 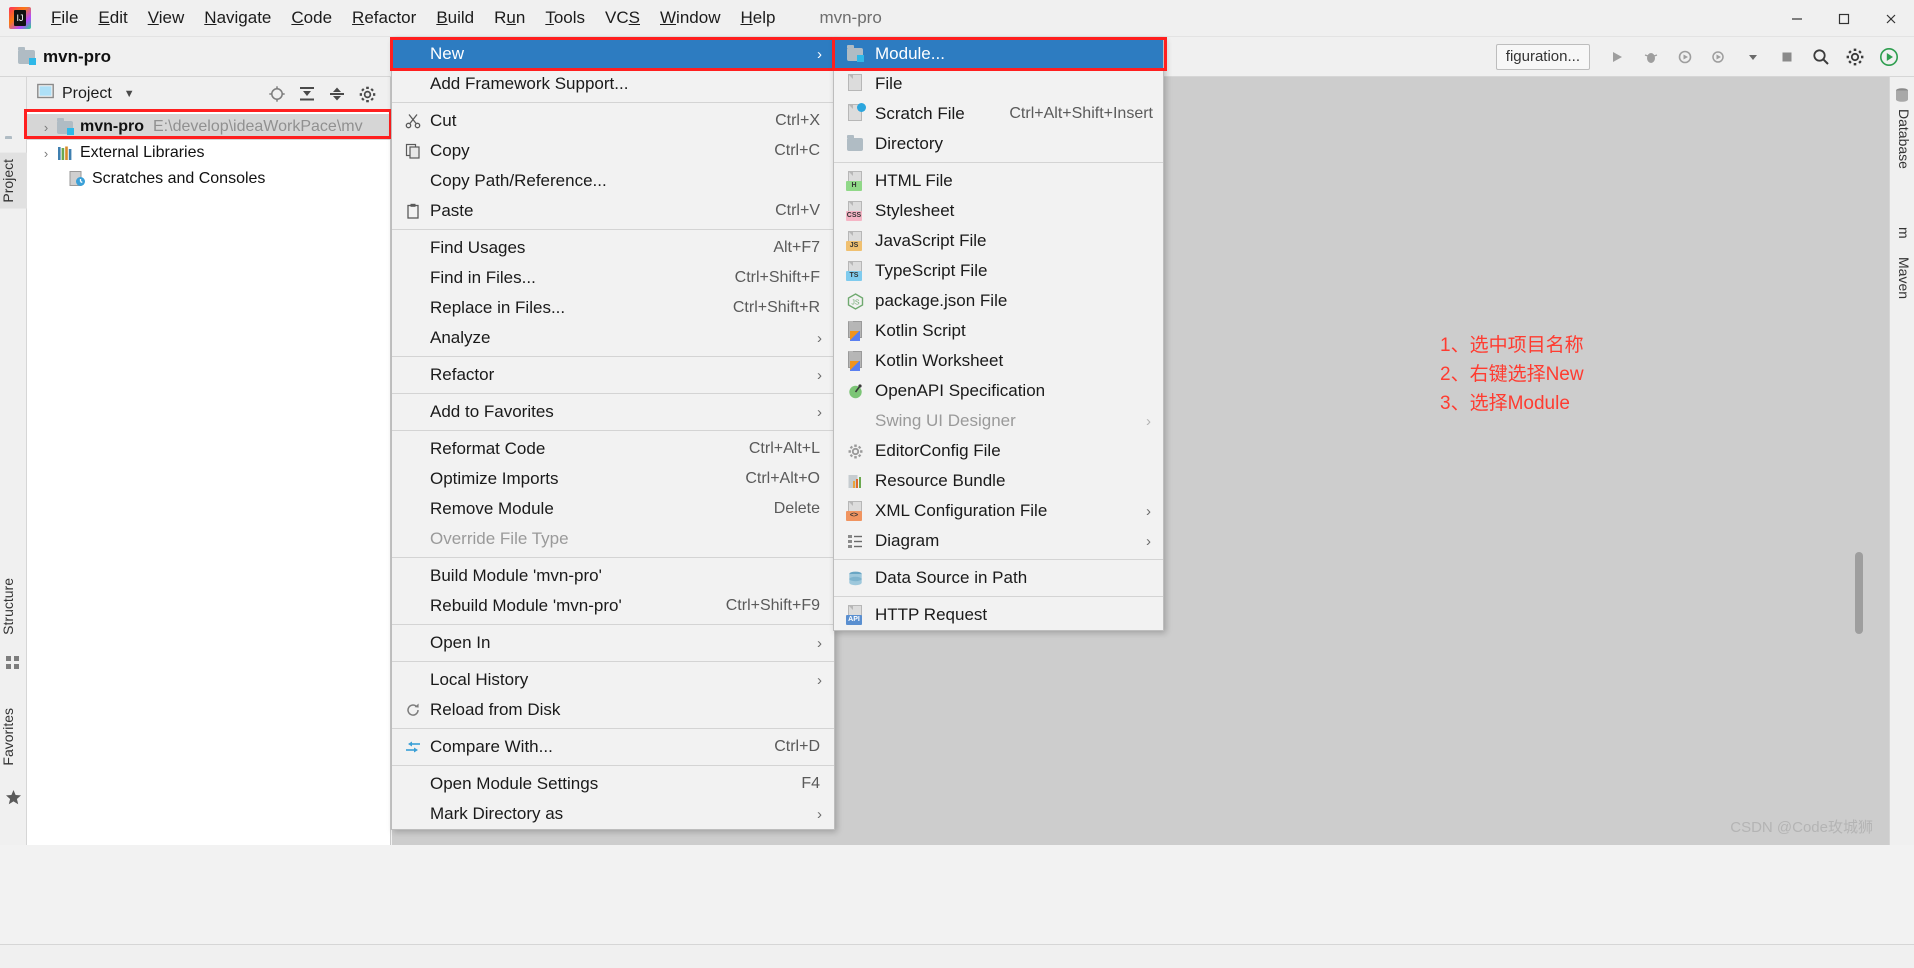 I want to click on chevron-down-icon: ▼, so click(x=129, y=94).